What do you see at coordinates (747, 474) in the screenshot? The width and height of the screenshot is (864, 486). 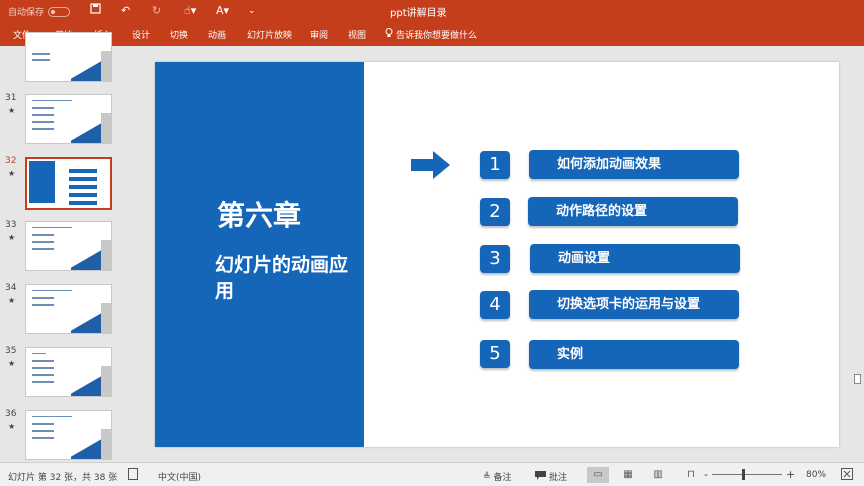 I see `zoom-slider` at bounding box center [747, 474].